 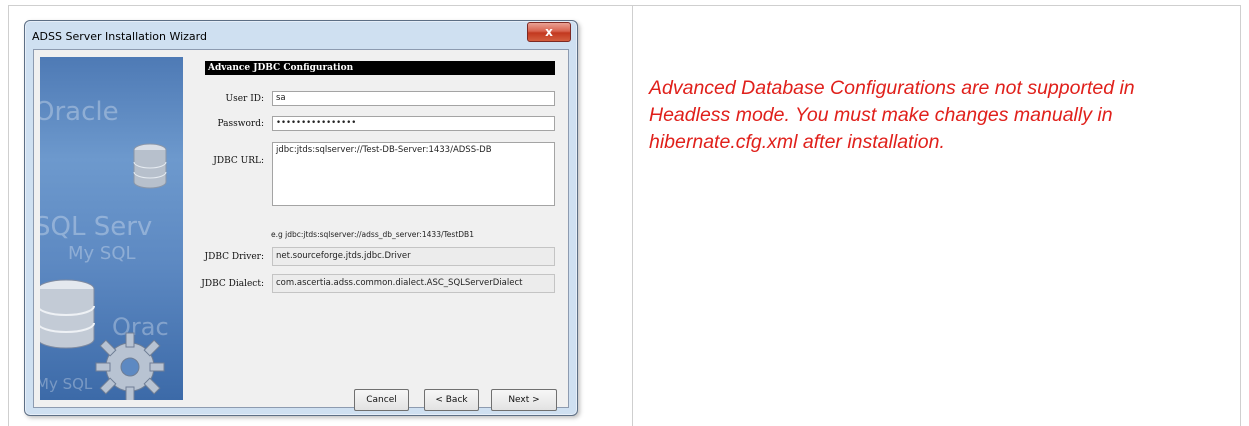 I want to click on jdbc-dialect-label: JDBC Dialect:, so click(x=232, y=284).